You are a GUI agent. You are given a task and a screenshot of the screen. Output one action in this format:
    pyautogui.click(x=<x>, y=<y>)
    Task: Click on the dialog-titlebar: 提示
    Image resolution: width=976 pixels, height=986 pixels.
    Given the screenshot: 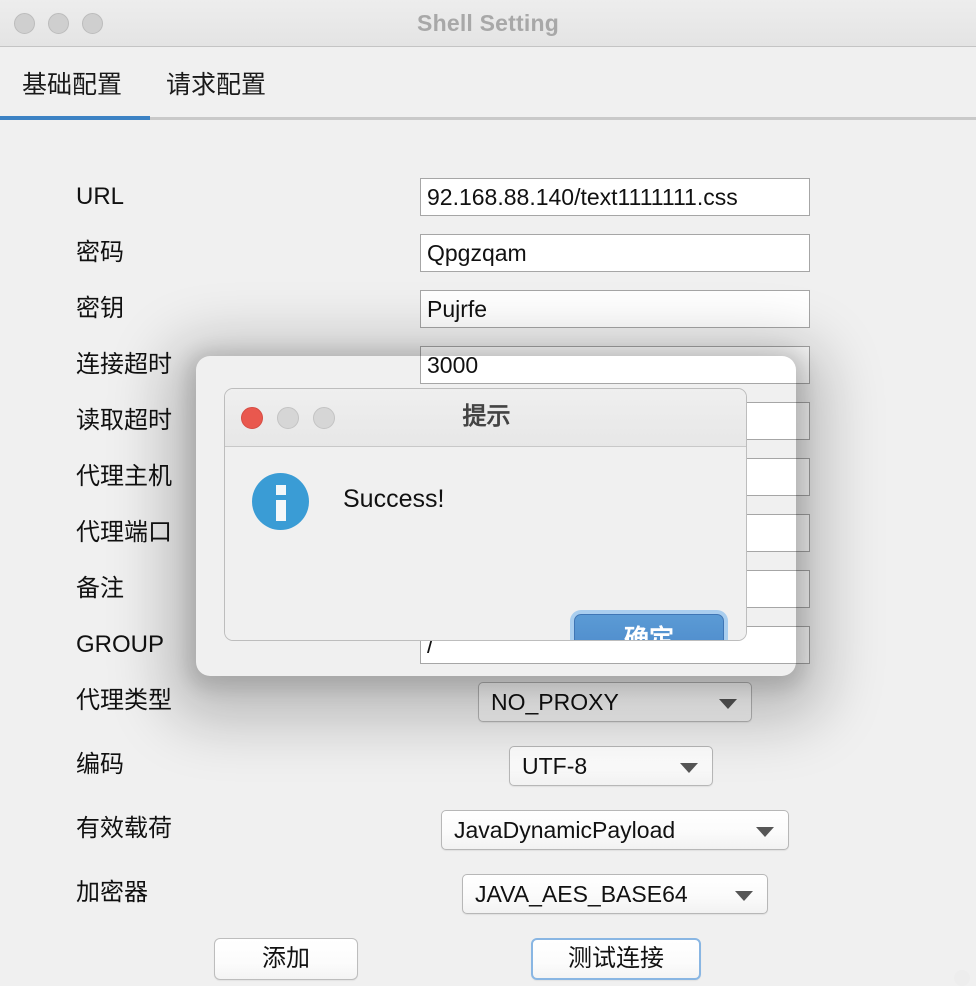 What is the action you would take?
    pyautogui.click(x=485, y=418)
    